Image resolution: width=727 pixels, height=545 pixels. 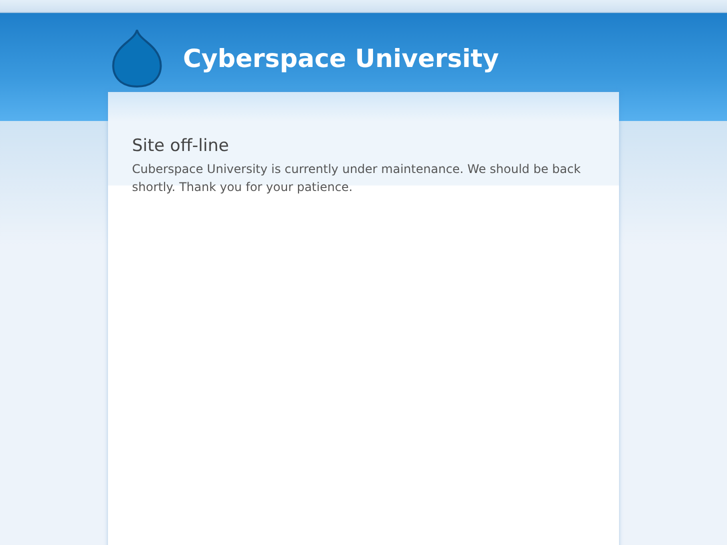 I want to click on drop-logo-icon, so click(x=137, y=58).